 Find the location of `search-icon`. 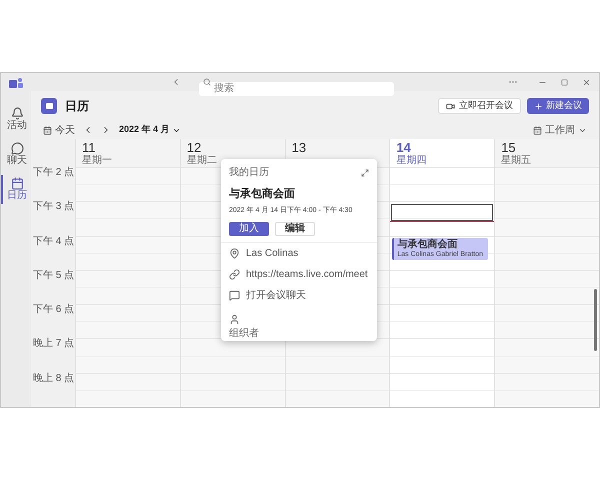

search-icon is located at coordinates (207, 82).